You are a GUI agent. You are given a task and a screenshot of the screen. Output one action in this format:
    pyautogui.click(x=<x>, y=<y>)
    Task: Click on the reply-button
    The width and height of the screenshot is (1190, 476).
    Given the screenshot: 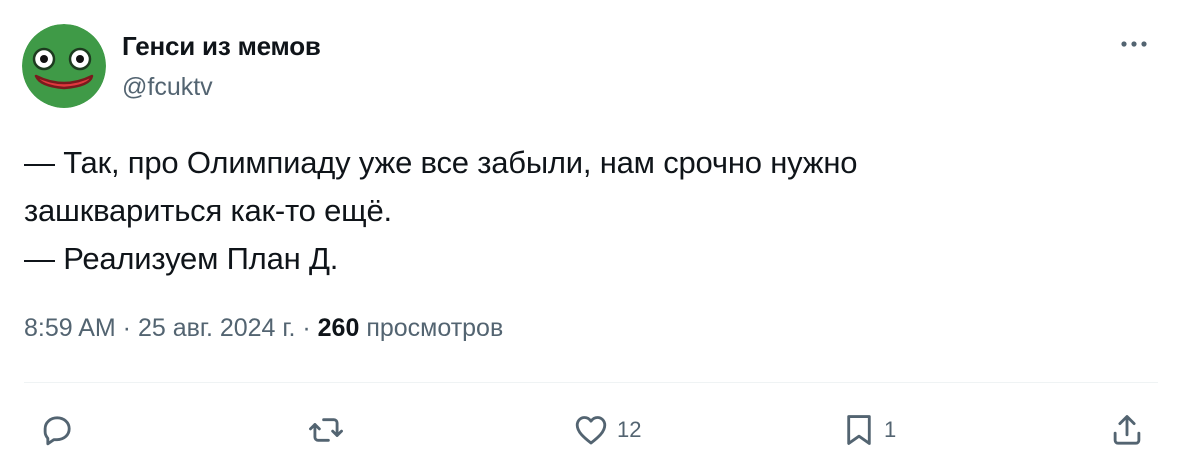 What is the action you would take?
    pyautogui.click(x=60, y=430)
    